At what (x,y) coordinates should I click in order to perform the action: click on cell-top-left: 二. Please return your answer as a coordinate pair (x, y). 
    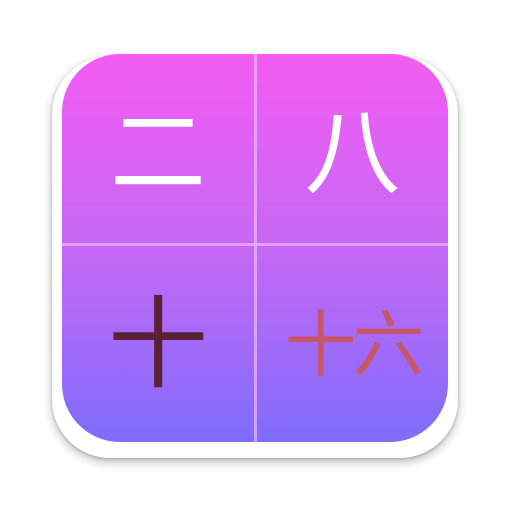
    Looking at the image, I should click on (158, 148).